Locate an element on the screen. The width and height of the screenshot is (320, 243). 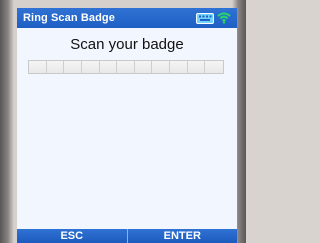
badge-input-field is located at coordinates (126, 67).